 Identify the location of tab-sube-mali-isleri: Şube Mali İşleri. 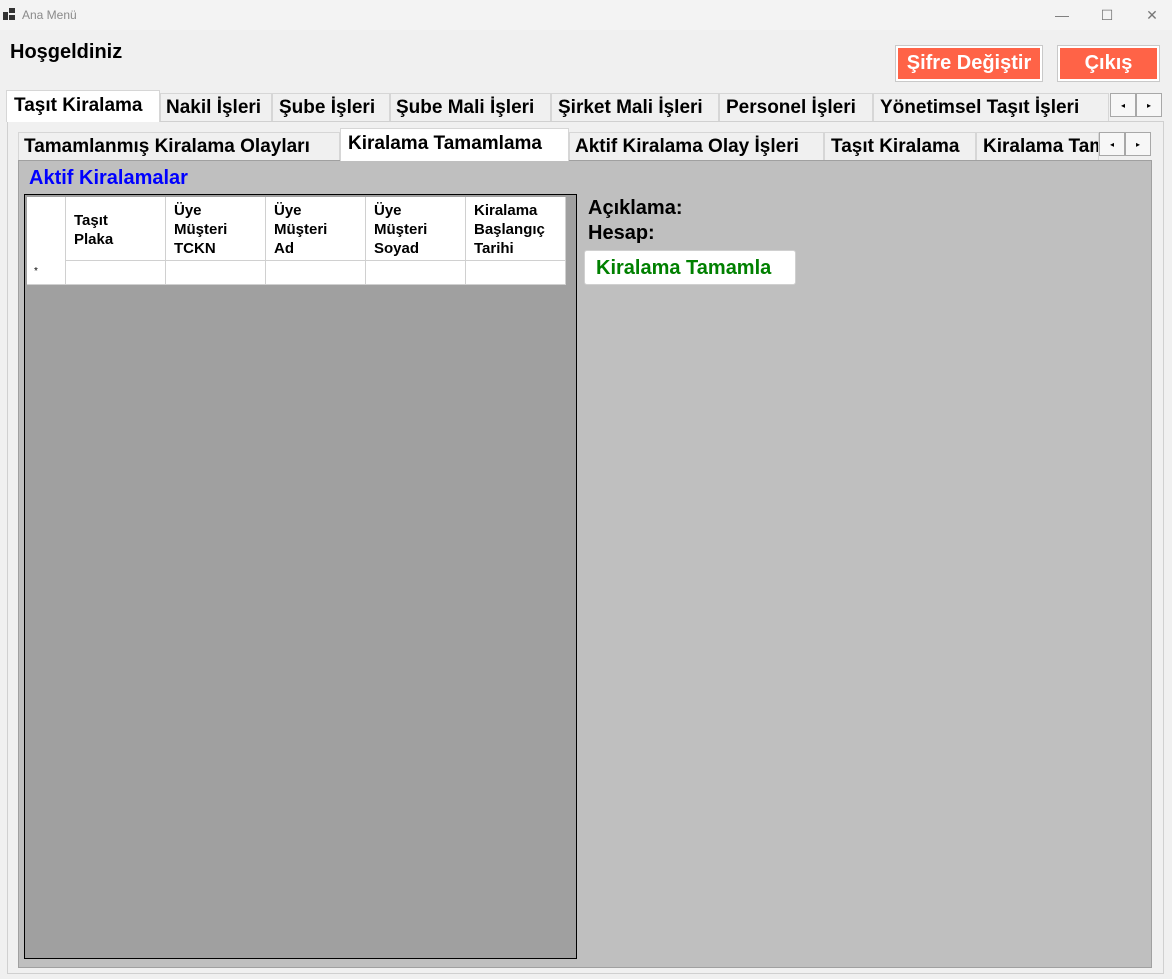
(470, 107).